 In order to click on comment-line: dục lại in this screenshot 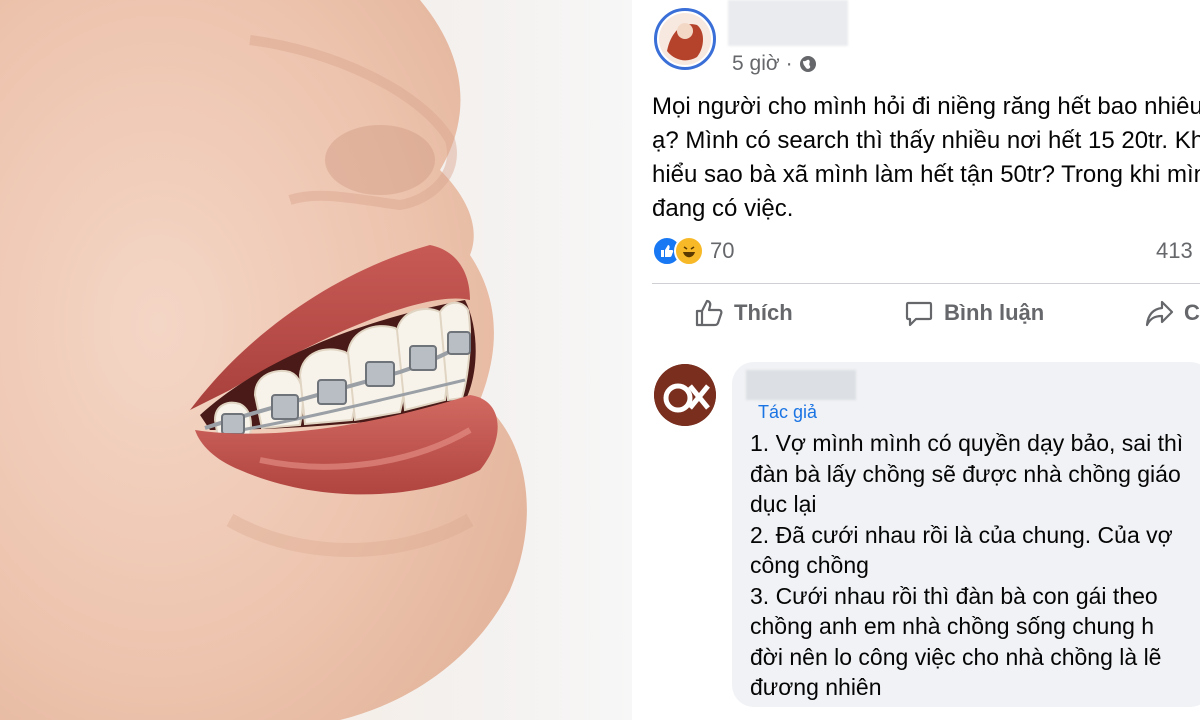, I will do `click(783, 504)`.